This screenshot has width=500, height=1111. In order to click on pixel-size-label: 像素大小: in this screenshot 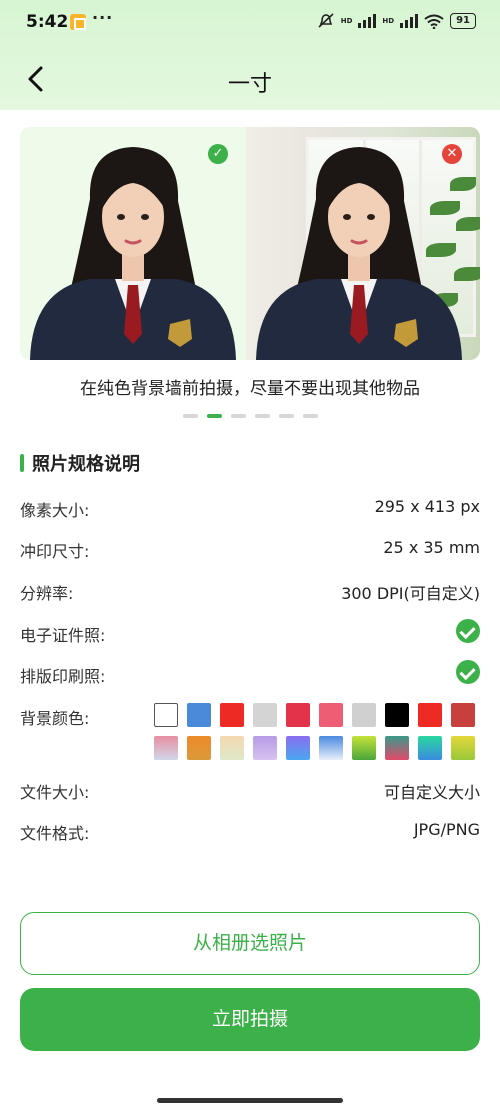, I will do `click(55, 510)`.